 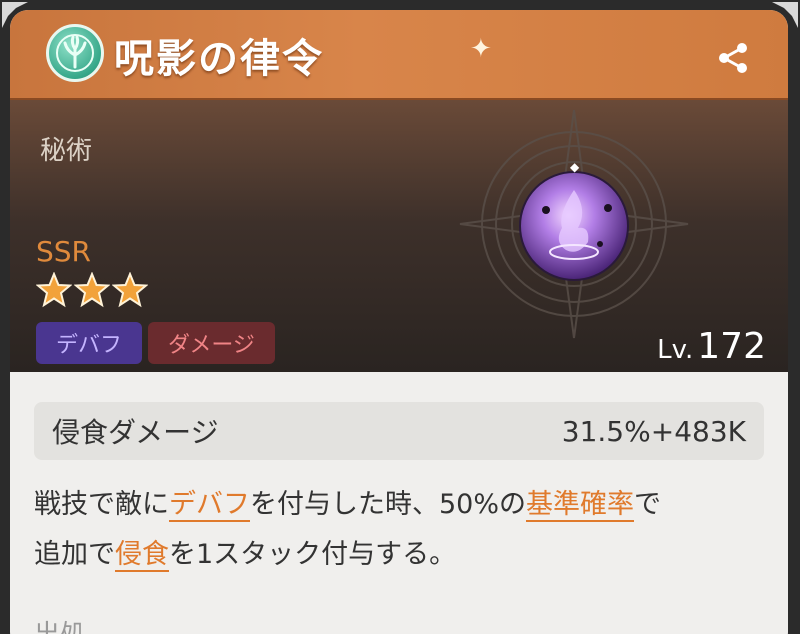 I want to click on desc-text: で, so click(x=648, y=504).